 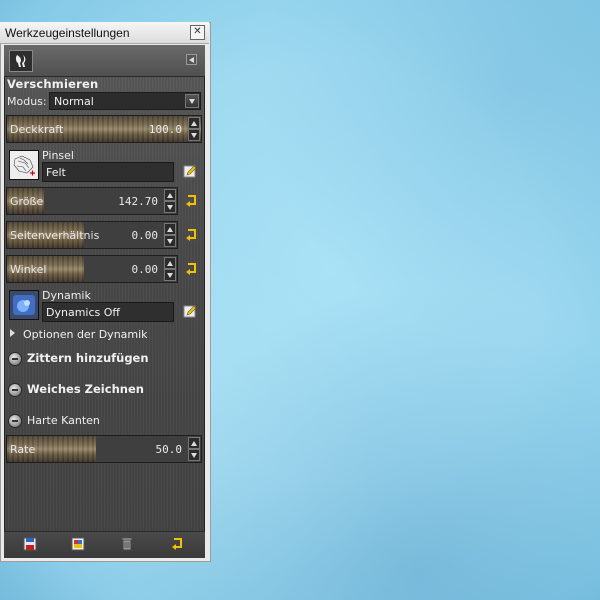 I want to click on aspect-spinner, so click(x=170, y=235).